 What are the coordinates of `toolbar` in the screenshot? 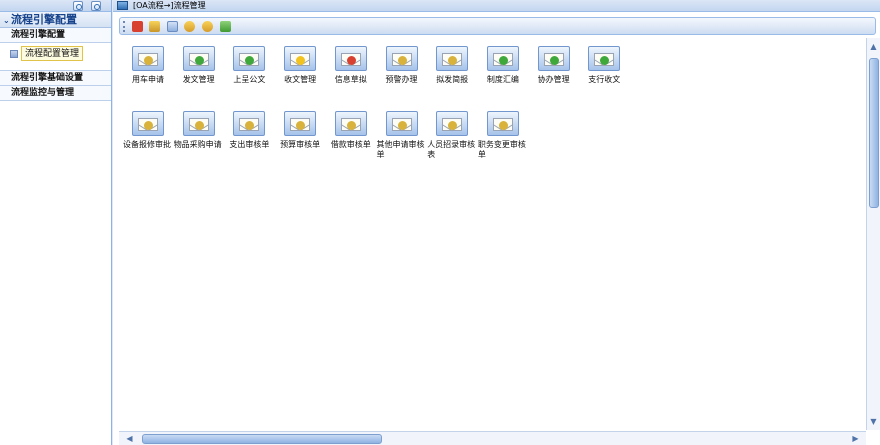 It's located at (497, 26).